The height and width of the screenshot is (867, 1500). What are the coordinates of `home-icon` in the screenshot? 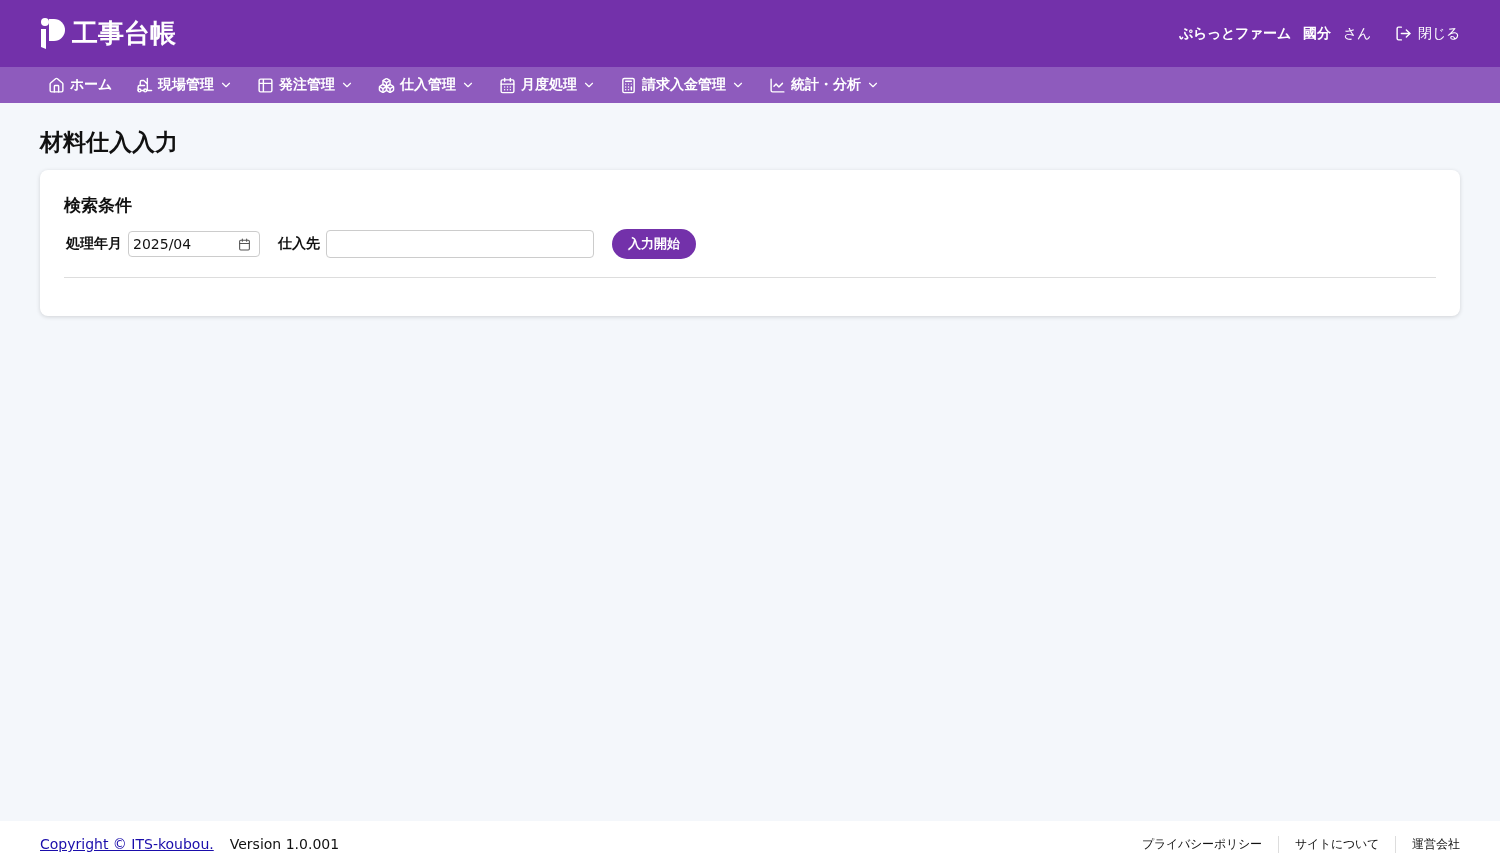 It's located at (56, 85).